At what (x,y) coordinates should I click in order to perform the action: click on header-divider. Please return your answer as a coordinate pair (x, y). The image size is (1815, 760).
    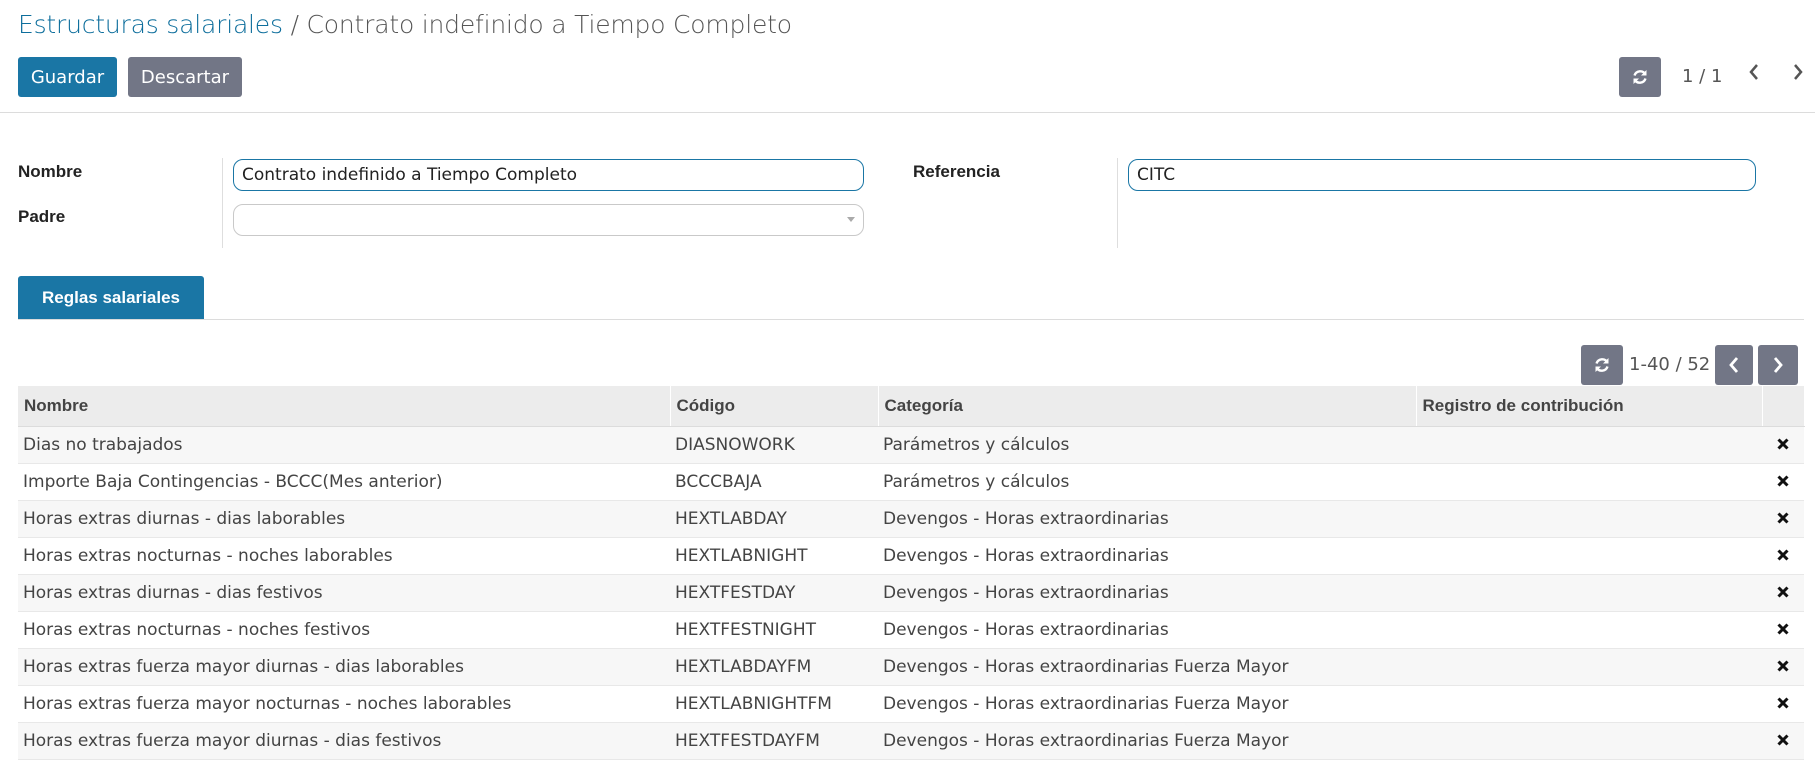
    Looking at the image, I should click on (907, 112).